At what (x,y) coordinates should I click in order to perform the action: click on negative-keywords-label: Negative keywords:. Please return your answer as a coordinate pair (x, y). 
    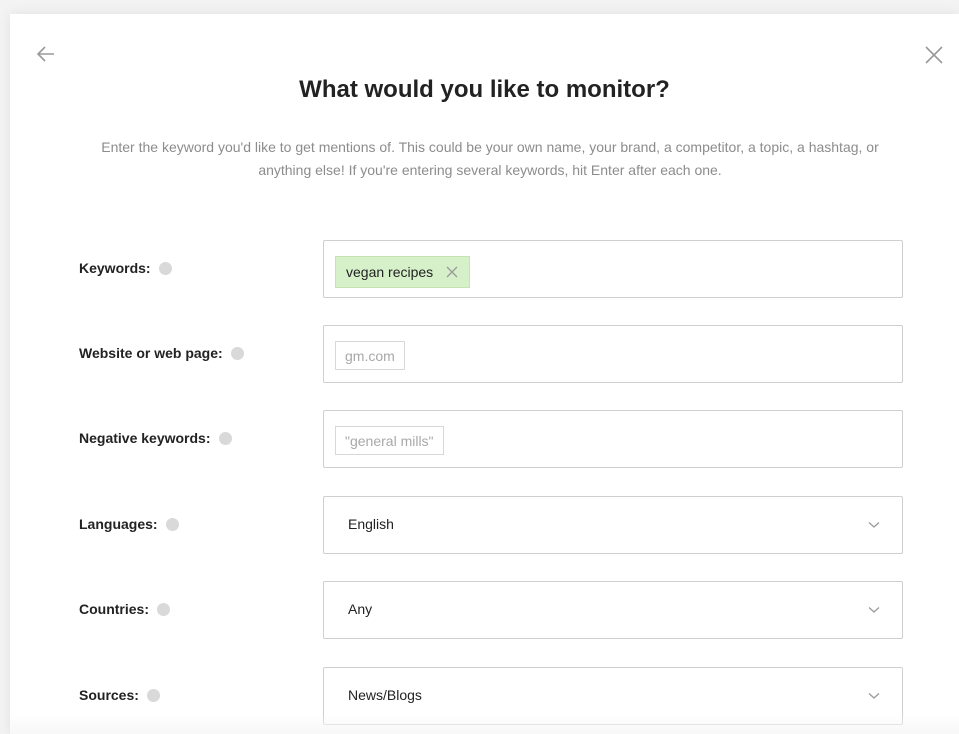
    Looking at the image, I should click on (145, 438).